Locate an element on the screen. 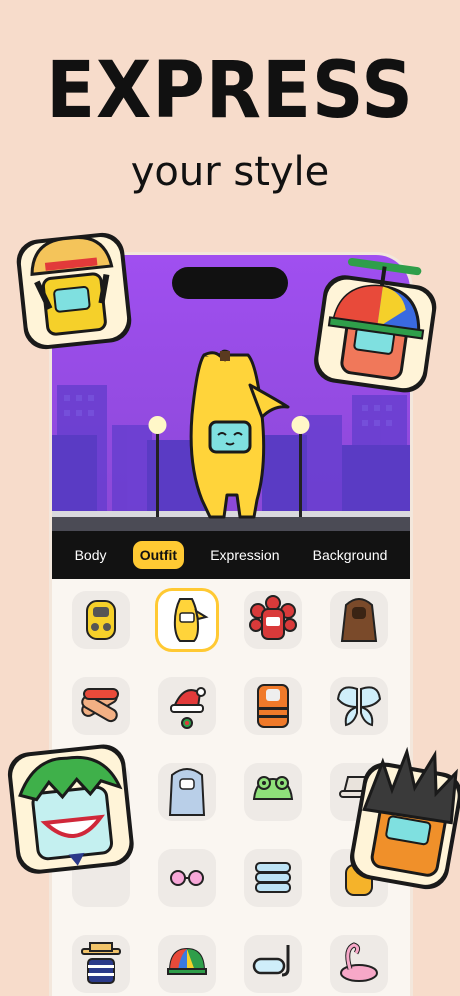 The width and height of the screenshot is (460, 996). outfit-item-goggles is located at coordinates (101, 706).